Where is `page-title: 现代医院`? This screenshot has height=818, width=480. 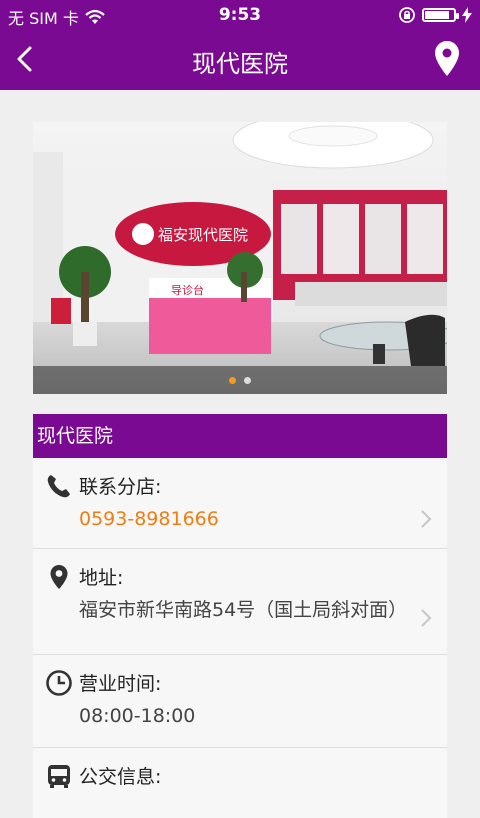
page-title: 现代医院 is located at coordinates (240, 64).